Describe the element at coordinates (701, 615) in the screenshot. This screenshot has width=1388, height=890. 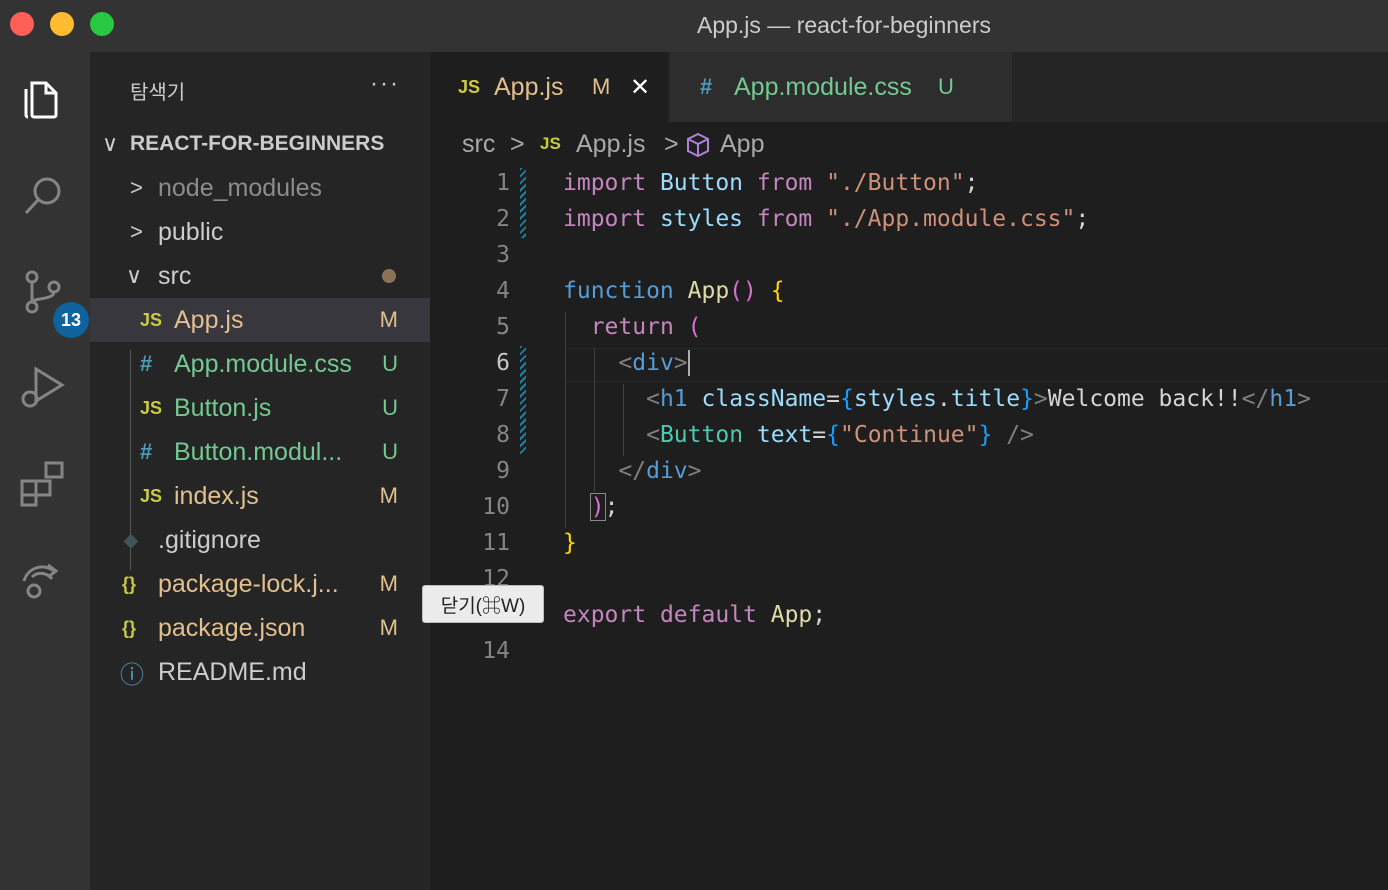
I see `code-token: default` at that location.